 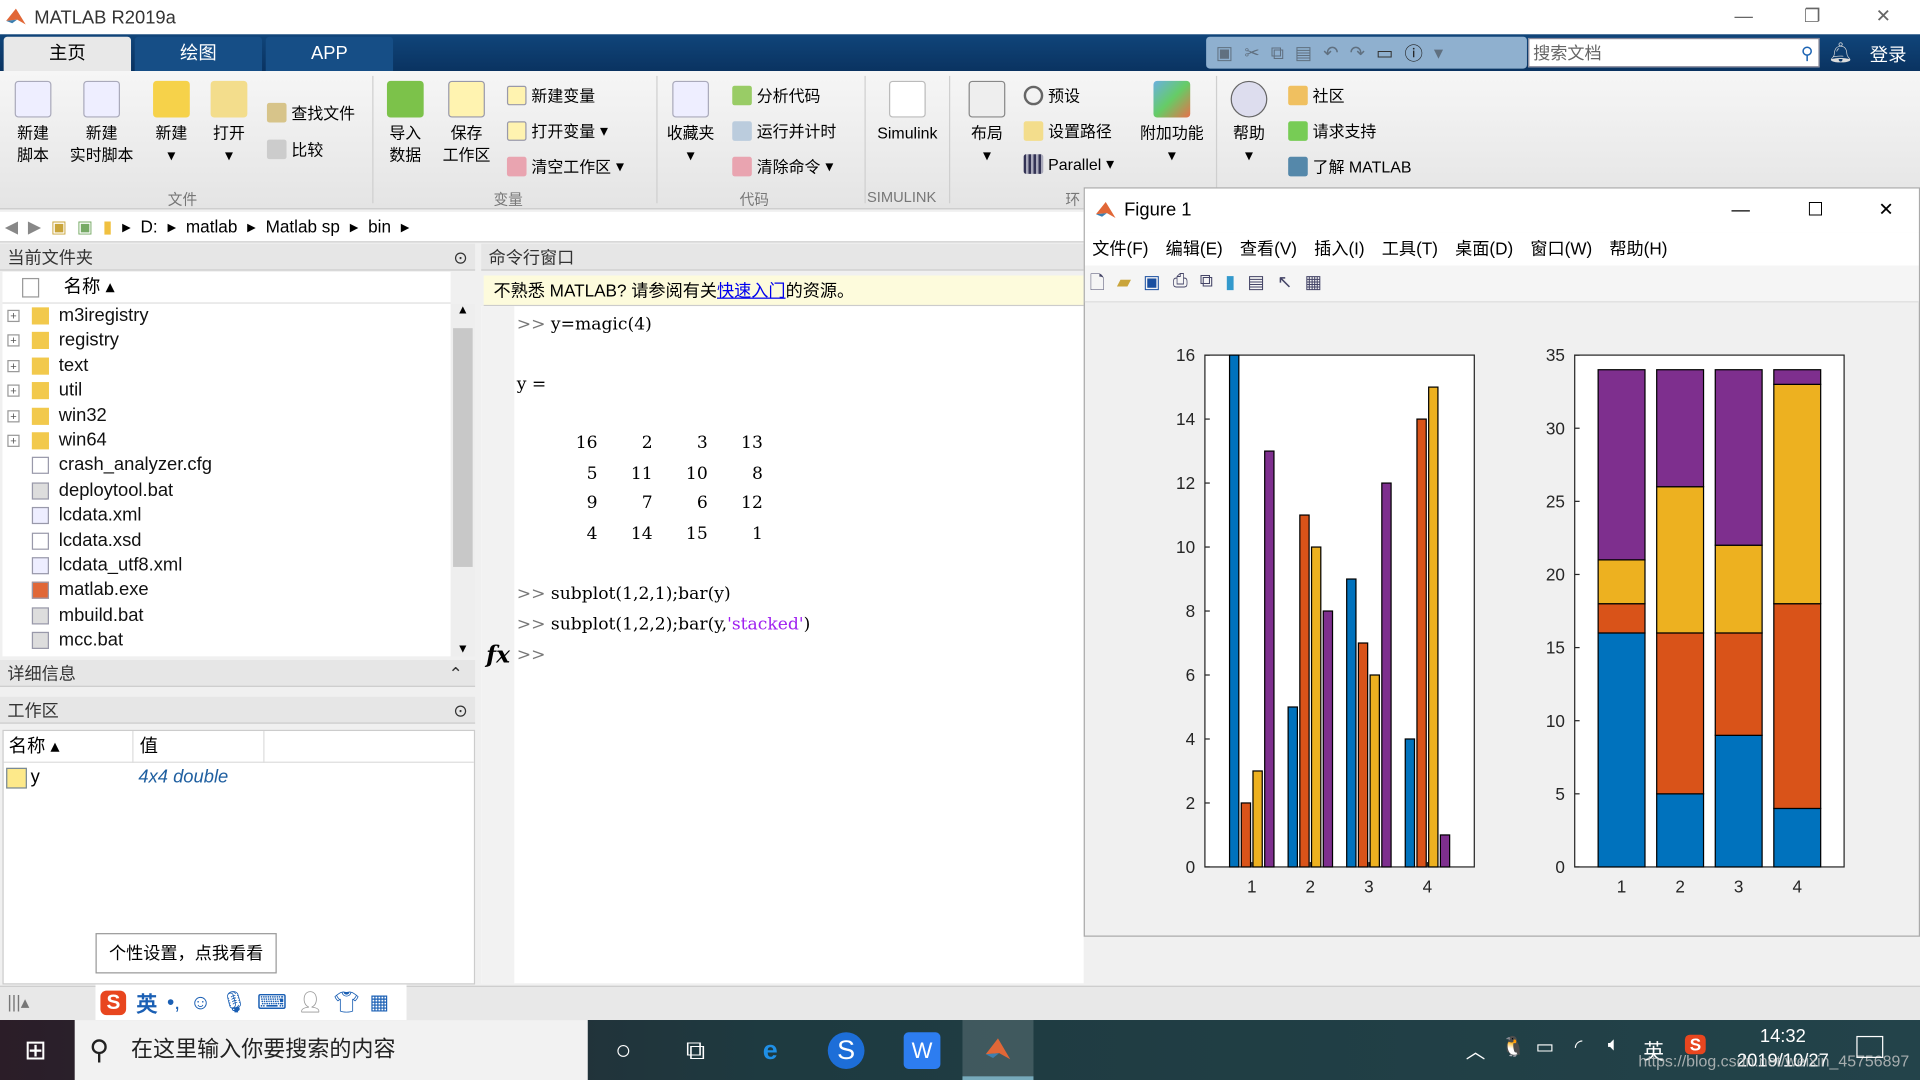 What do you see at coordinates (531, 655) in the screenshot?
I see `command-prompt: >>` at bounding box center [531, 655].